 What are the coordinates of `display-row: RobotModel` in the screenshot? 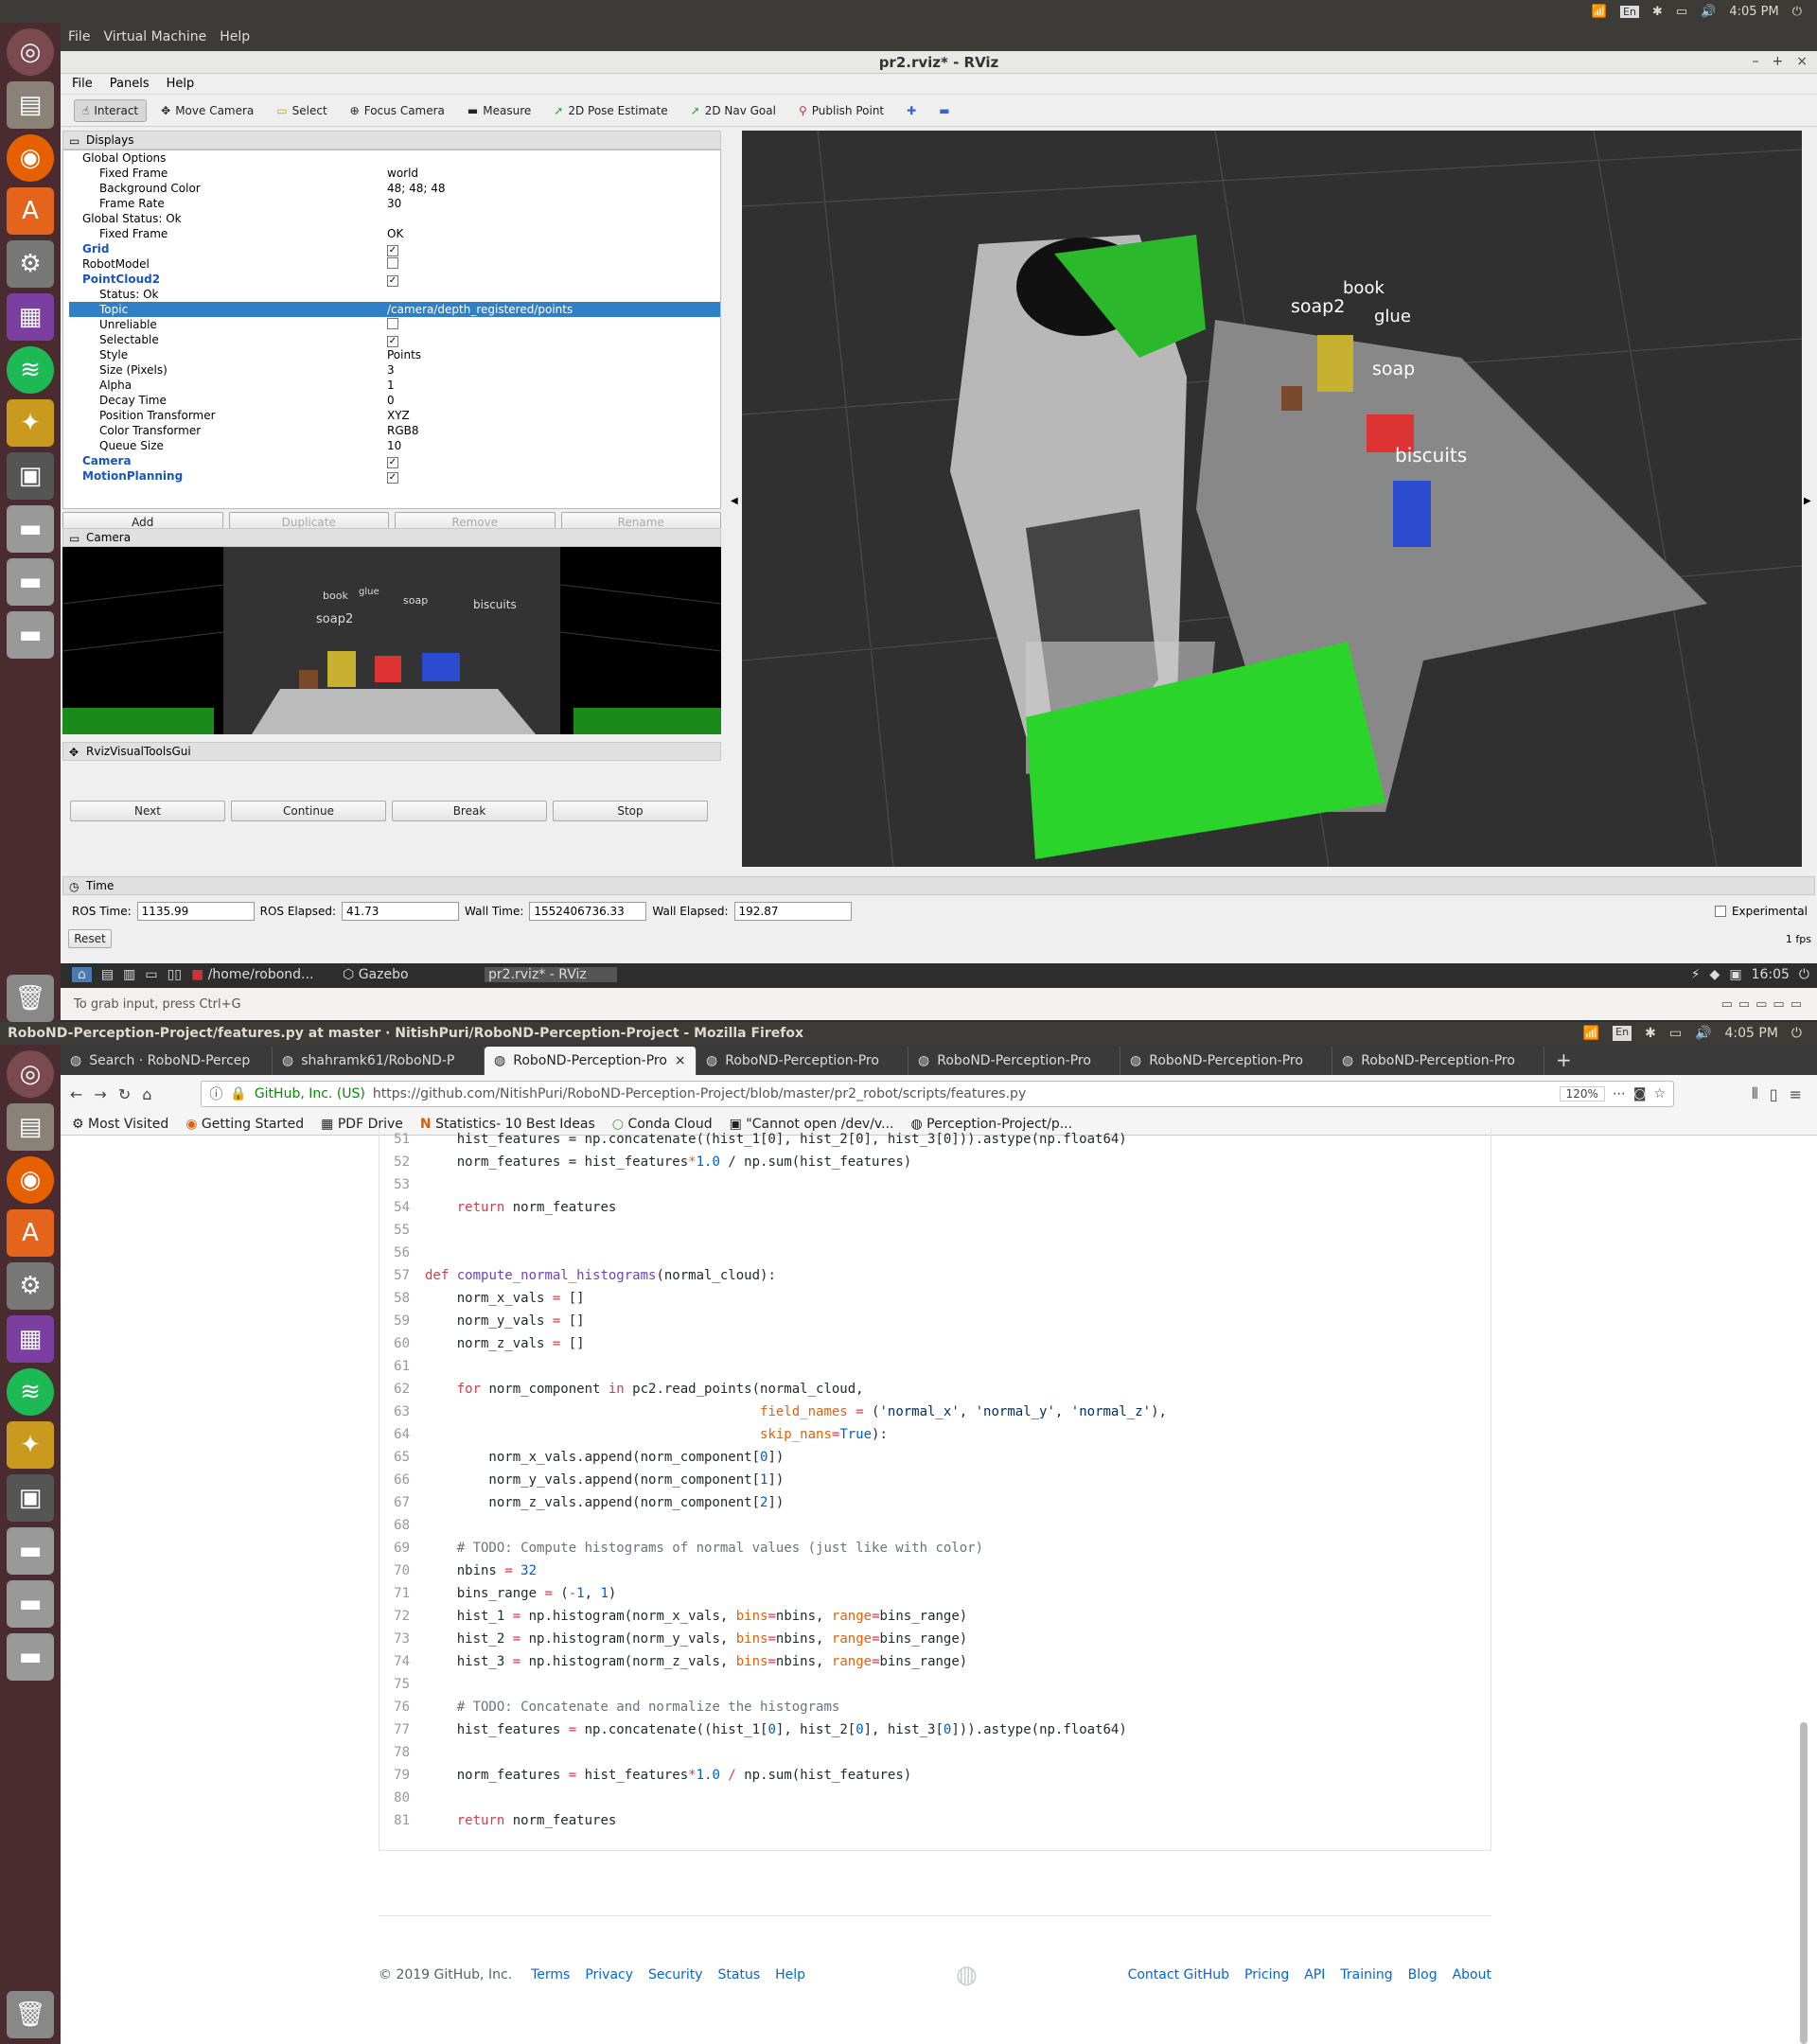 It's located at (394, 264).